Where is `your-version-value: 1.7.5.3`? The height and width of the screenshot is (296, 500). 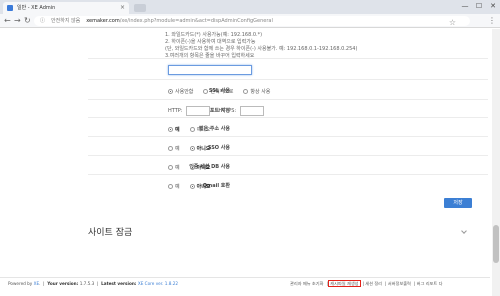 your-version-value: 1.7.5.3 is located at coordinates (87, 283).